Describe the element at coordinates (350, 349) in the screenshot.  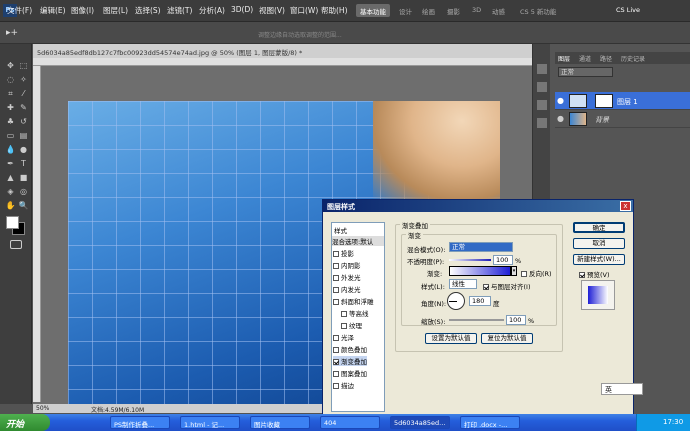
I see `style-item: 颜色叠加` at that location.